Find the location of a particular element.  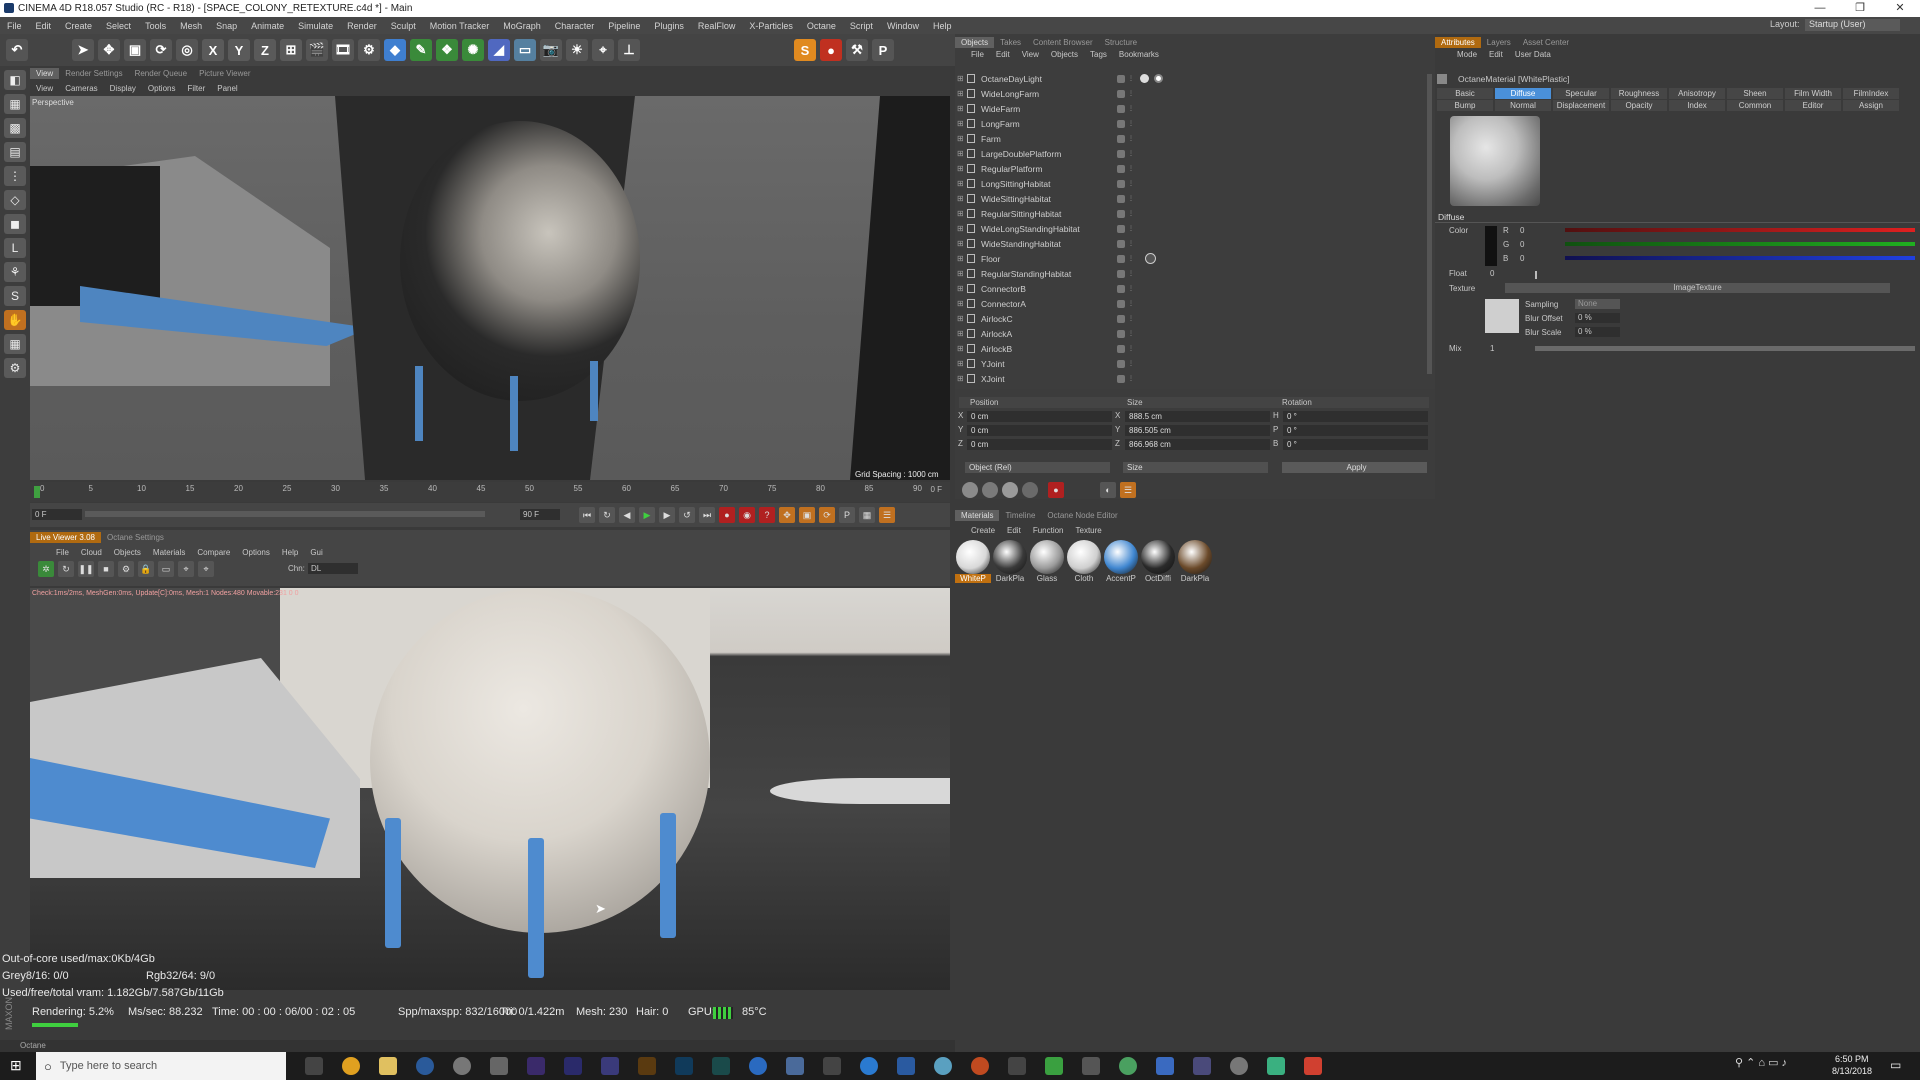

texture-thumbnail is located at coordinates (1502, 316).